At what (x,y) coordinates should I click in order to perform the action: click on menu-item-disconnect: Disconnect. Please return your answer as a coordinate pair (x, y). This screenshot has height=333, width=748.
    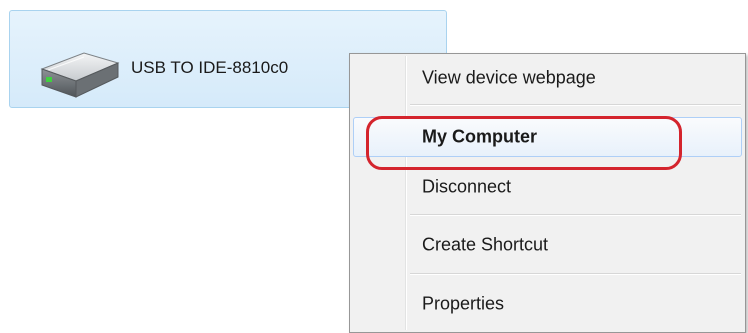
    Looking at the image, I should click on (547, 187).